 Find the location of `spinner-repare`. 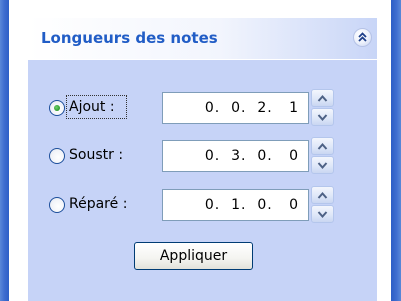

spinner-repare is located at coordinates (322, 205).